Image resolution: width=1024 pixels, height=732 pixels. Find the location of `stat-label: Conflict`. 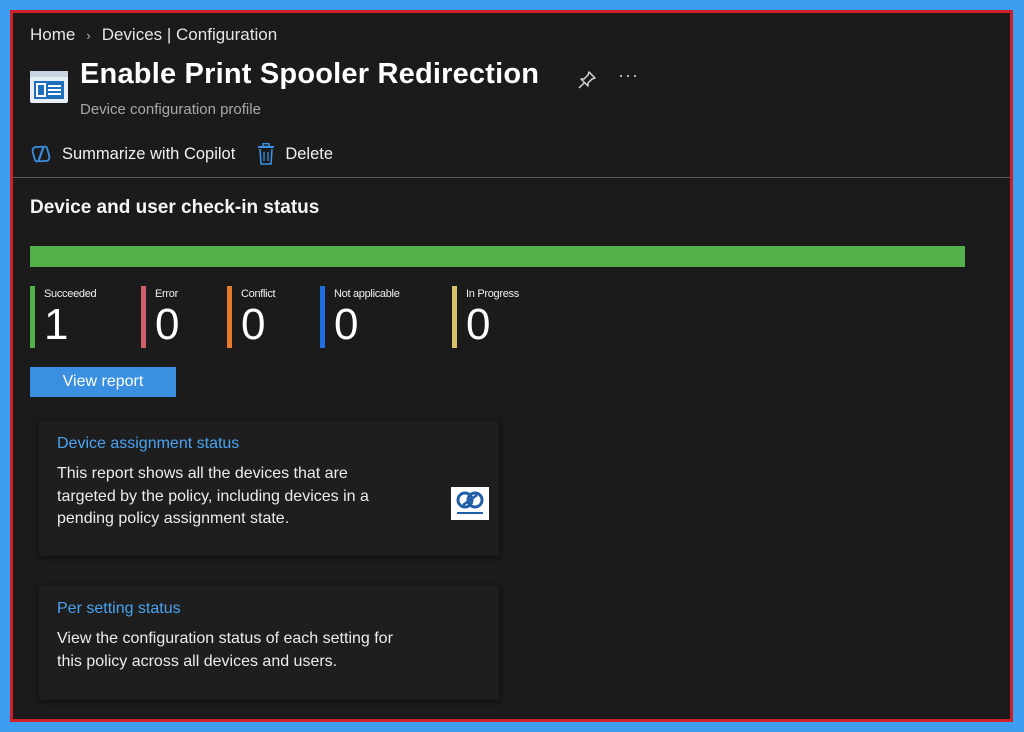

stat-label: Conflict is located at coordinates (258, 294).